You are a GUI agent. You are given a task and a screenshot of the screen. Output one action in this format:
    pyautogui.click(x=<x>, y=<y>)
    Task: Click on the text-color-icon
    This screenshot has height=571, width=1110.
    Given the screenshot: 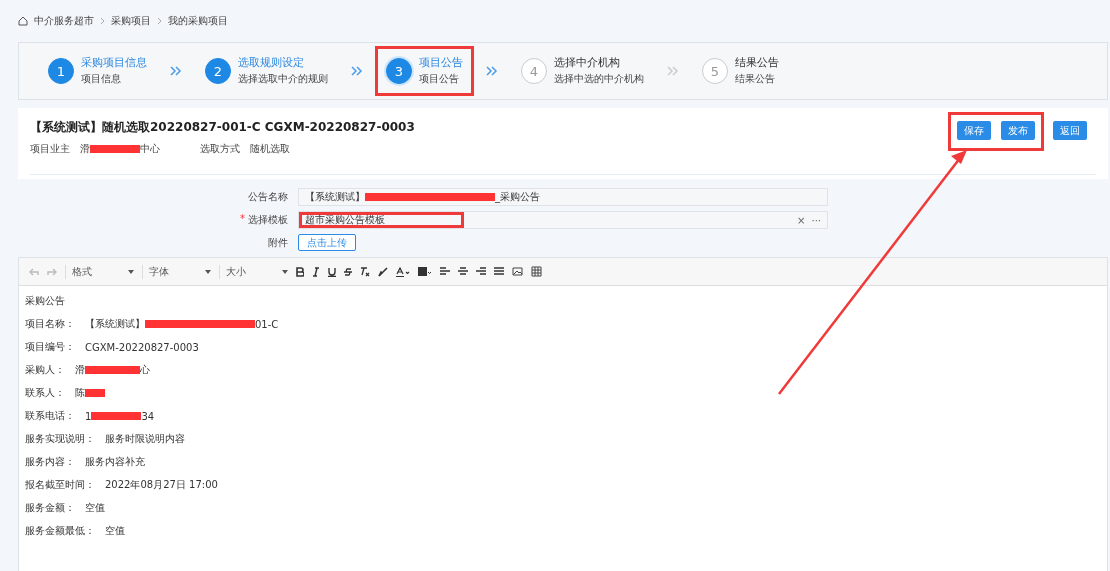 What is the action you would take?
    pyautogui.click(x=403, y=271)
    